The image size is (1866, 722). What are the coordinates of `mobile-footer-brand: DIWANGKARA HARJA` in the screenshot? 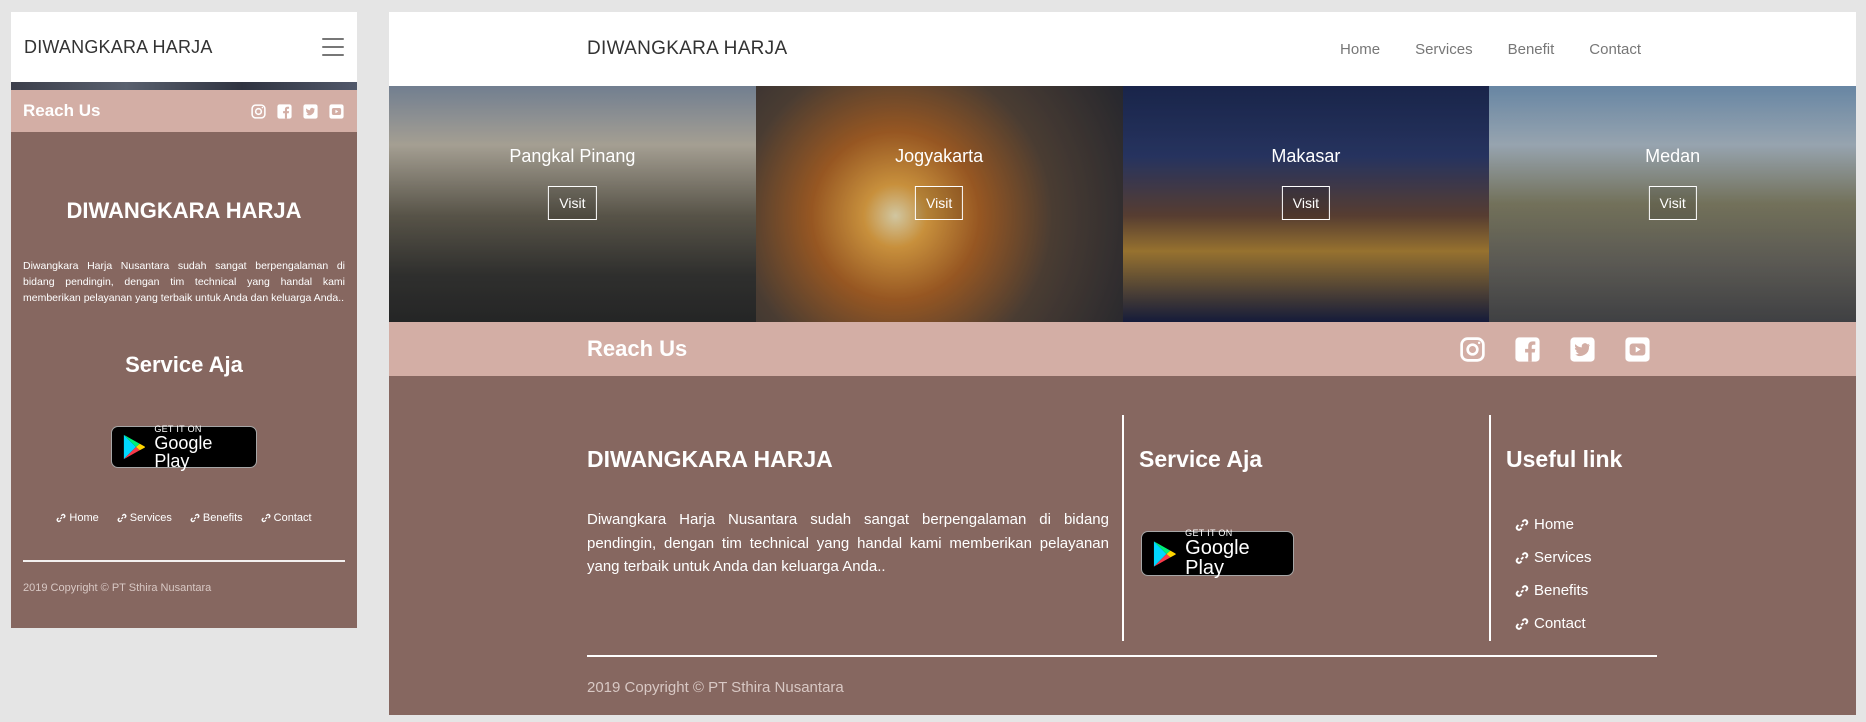 It's located at (184, 210).